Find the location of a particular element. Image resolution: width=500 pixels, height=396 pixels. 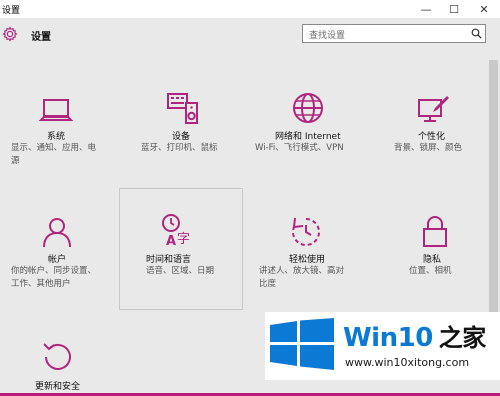

svg-text: 字 is located at coordinates (183, 239).